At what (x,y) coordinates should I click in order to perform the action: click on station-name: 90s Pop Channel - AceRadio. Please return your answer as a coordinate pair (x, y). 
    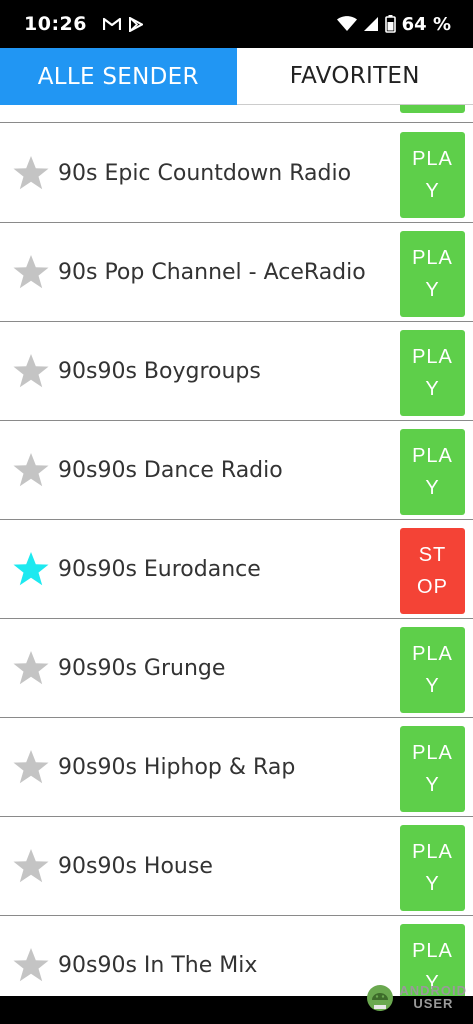
    Looking at the image, I should click on (212, 272).